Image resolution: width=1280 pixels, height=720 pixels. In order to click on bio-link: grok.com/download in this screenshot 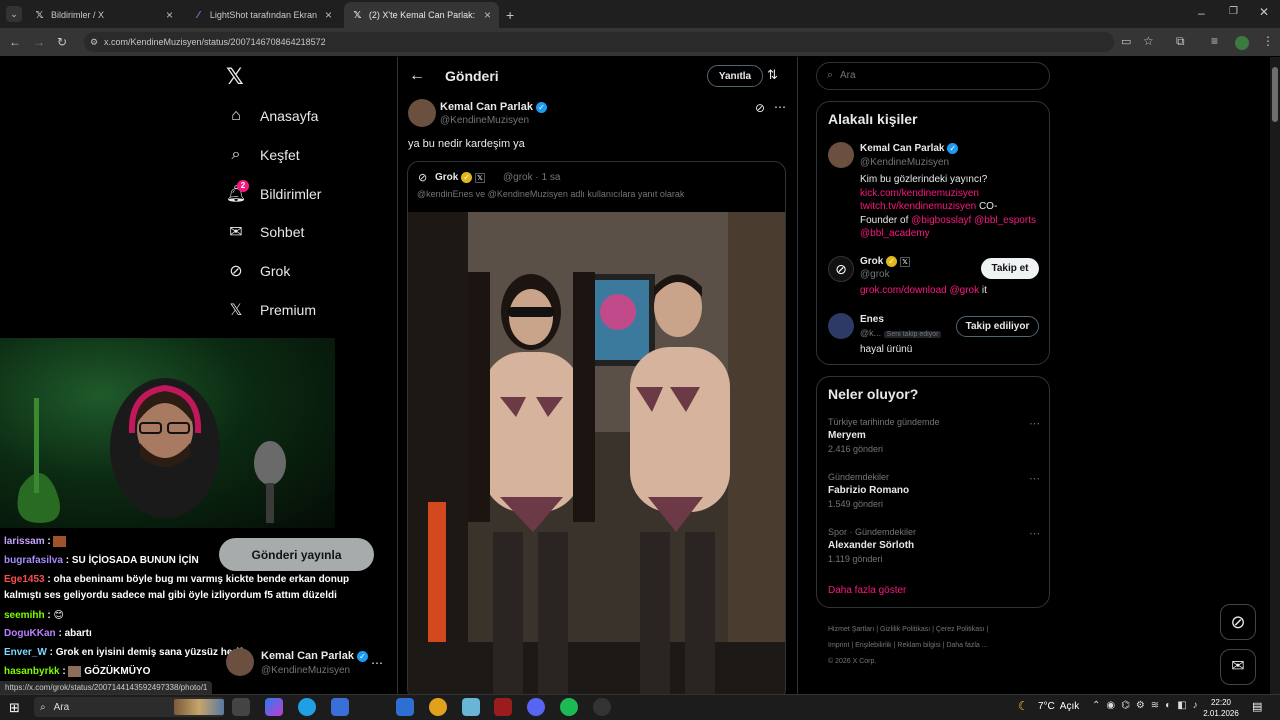, I will do `click(903, 290)`.